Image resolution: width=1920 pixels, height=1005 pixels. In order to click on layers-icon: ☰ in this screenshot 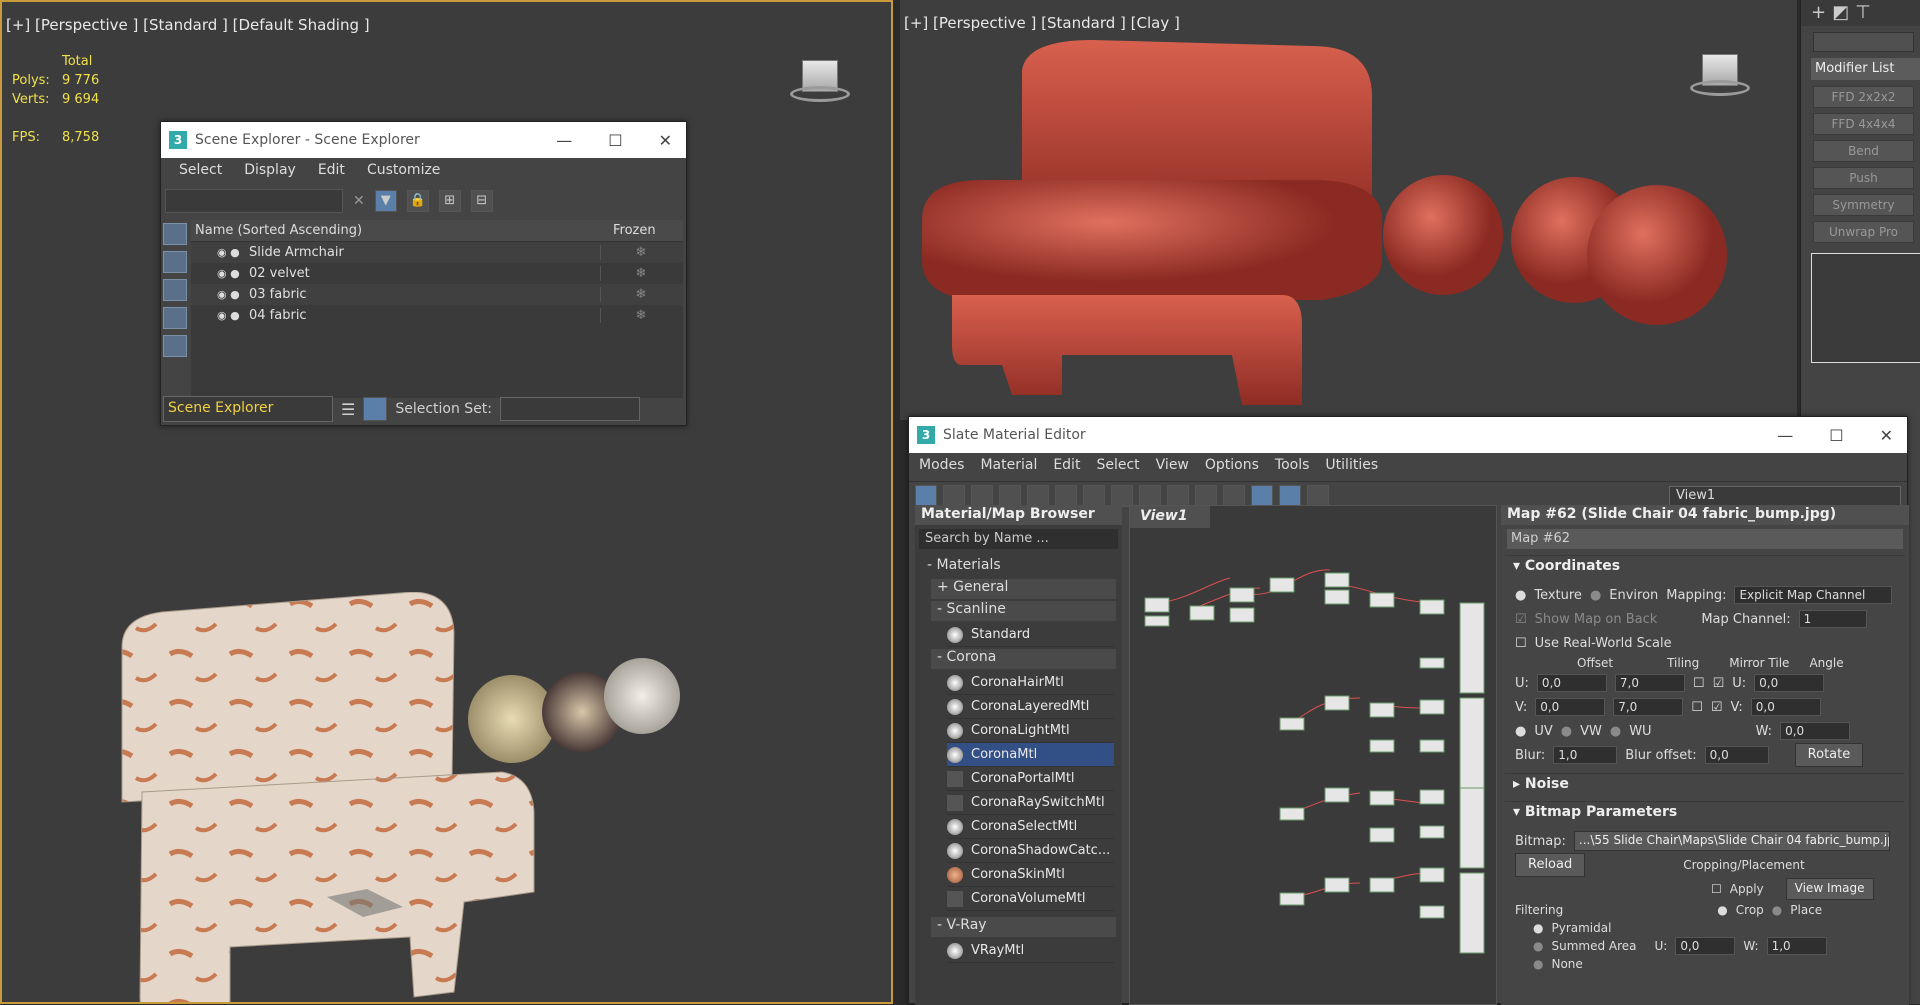, I will do `click(348, 409)`.